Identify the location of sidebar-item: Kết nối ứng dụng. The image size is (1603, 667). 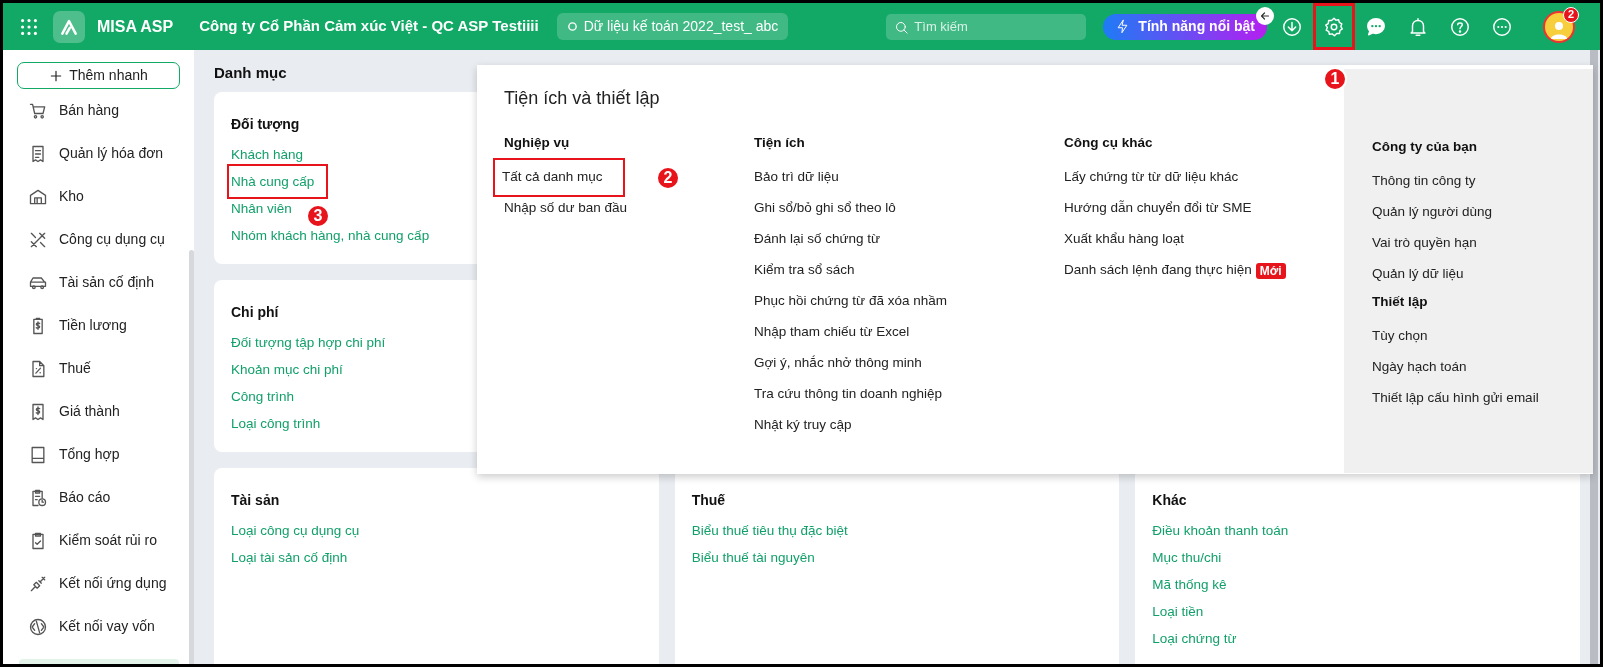
(93, 583).